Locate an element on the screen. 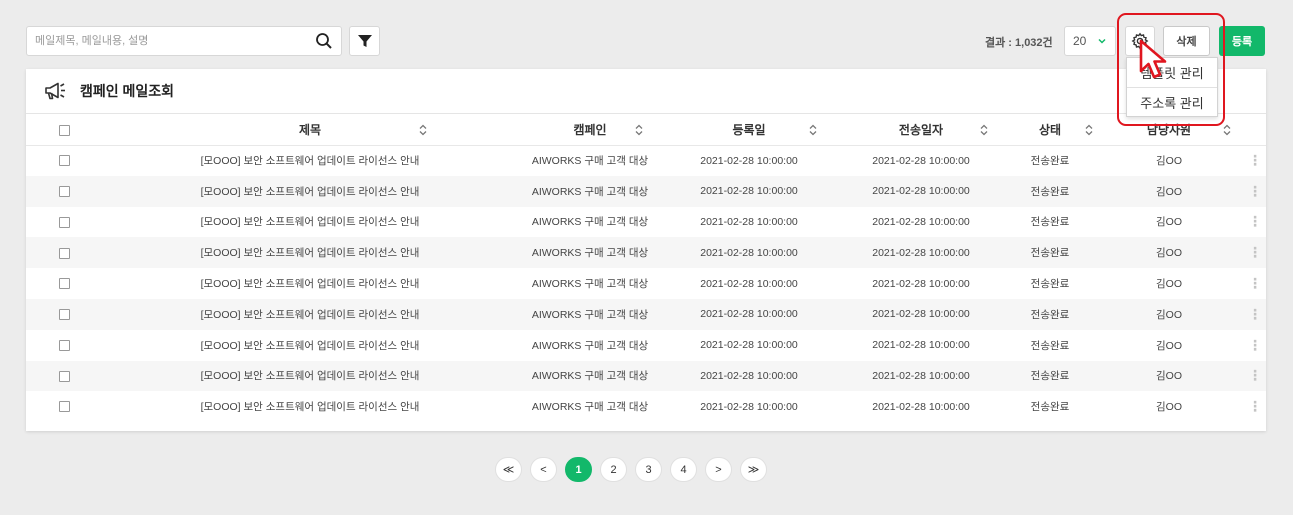 This screenshot has height=515, width=1293. page-last-button: ≫ is located at coordinates (753, 469).